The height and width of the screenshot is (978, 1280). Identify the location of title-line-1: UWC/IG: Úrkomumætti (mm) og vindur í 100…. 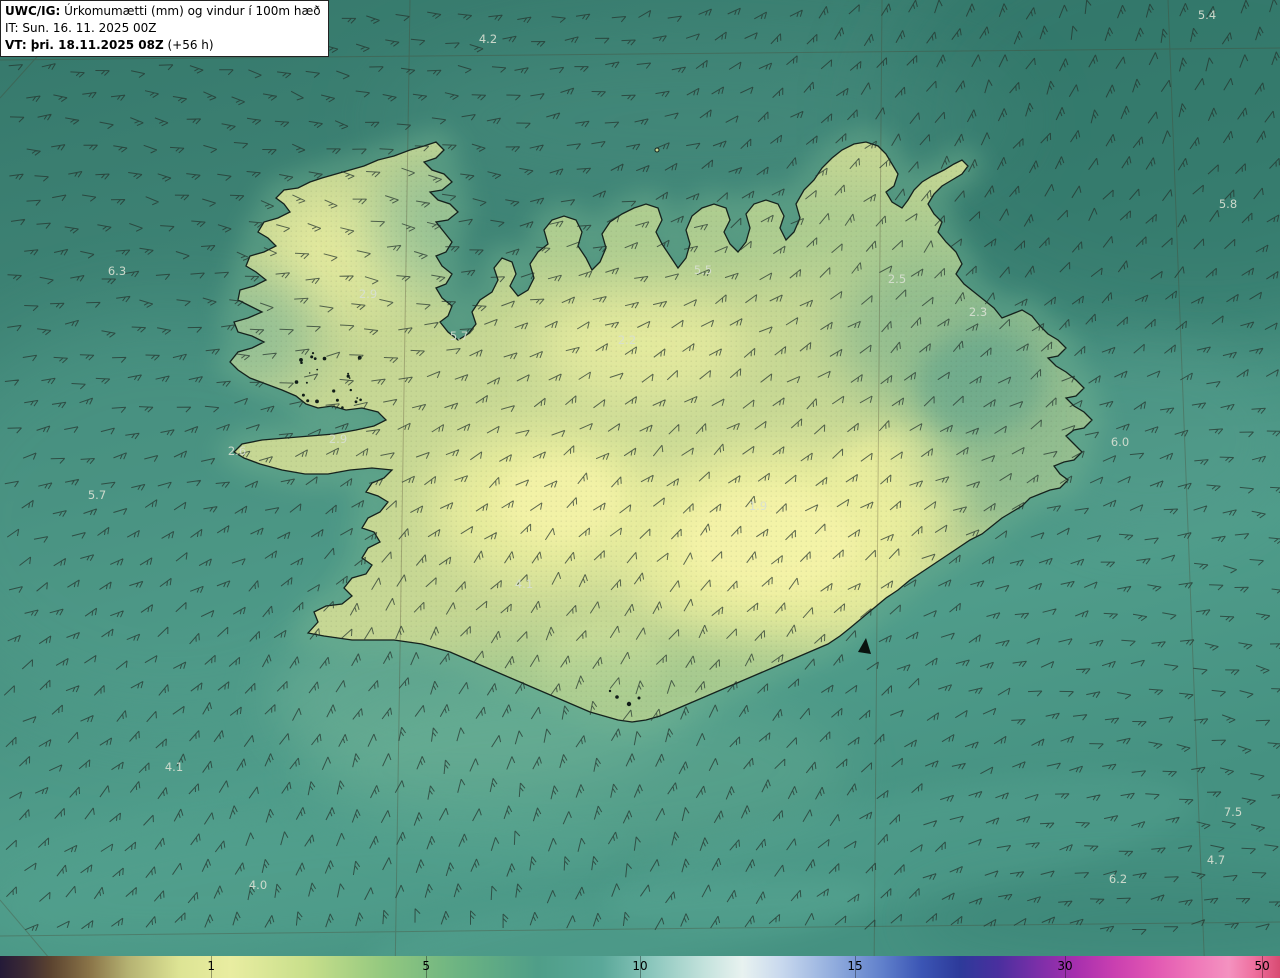
(163, 11).